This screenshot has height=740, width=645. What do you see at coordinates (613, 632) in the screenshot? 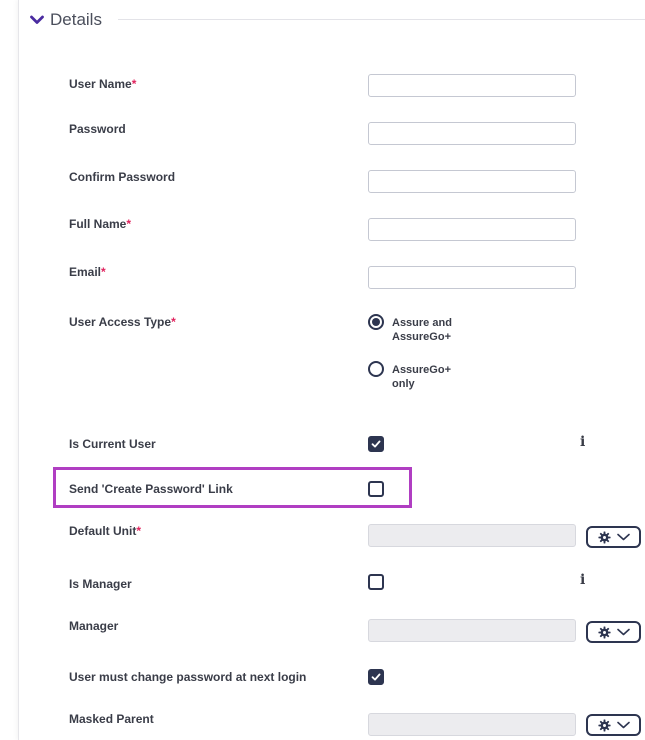
I see `manager-options-button` at bounding box center [613, 632].